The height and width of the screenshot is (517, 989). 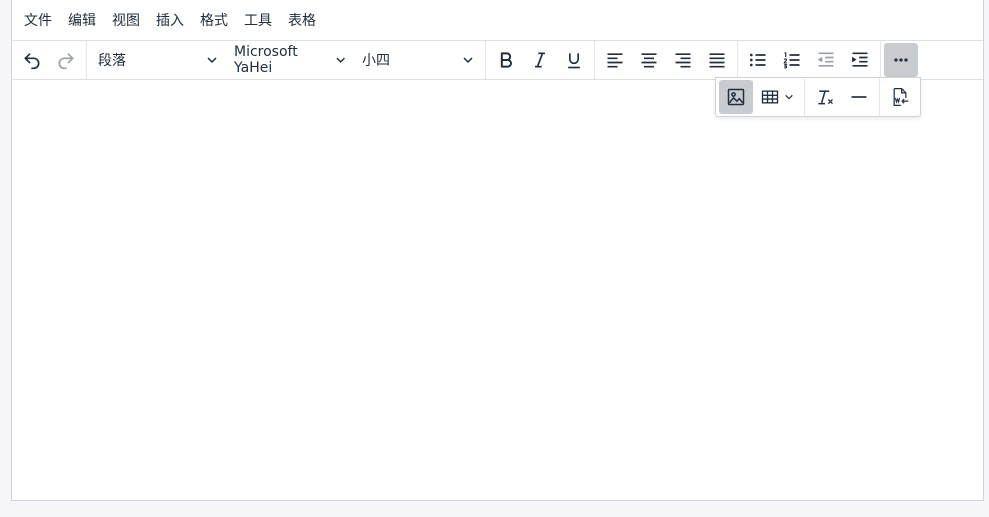 I want to click on bold-button, so click(x=506, y=60).